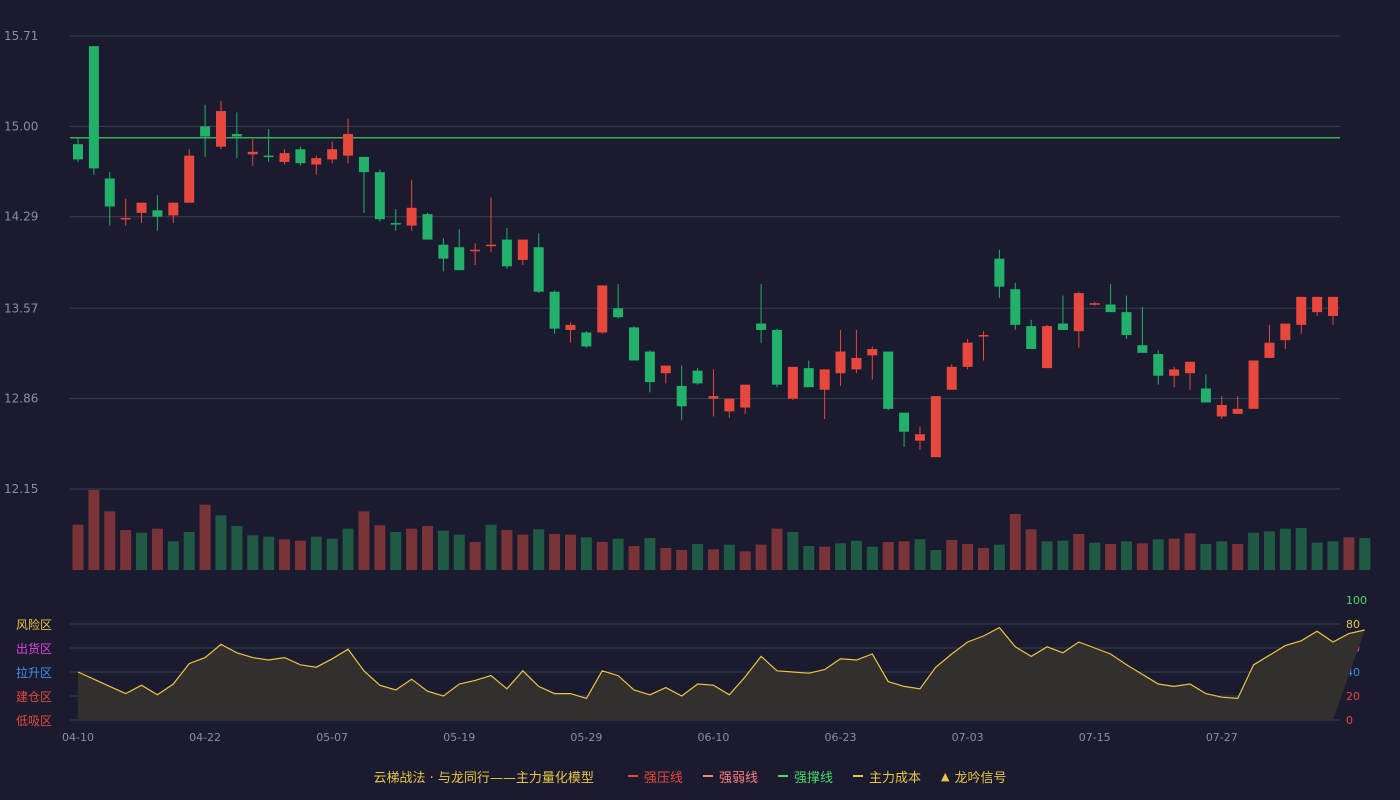  Describe the element at coordinates (459, 737) in the screenshot. I see `x-tick-label: 05-19` at that location.